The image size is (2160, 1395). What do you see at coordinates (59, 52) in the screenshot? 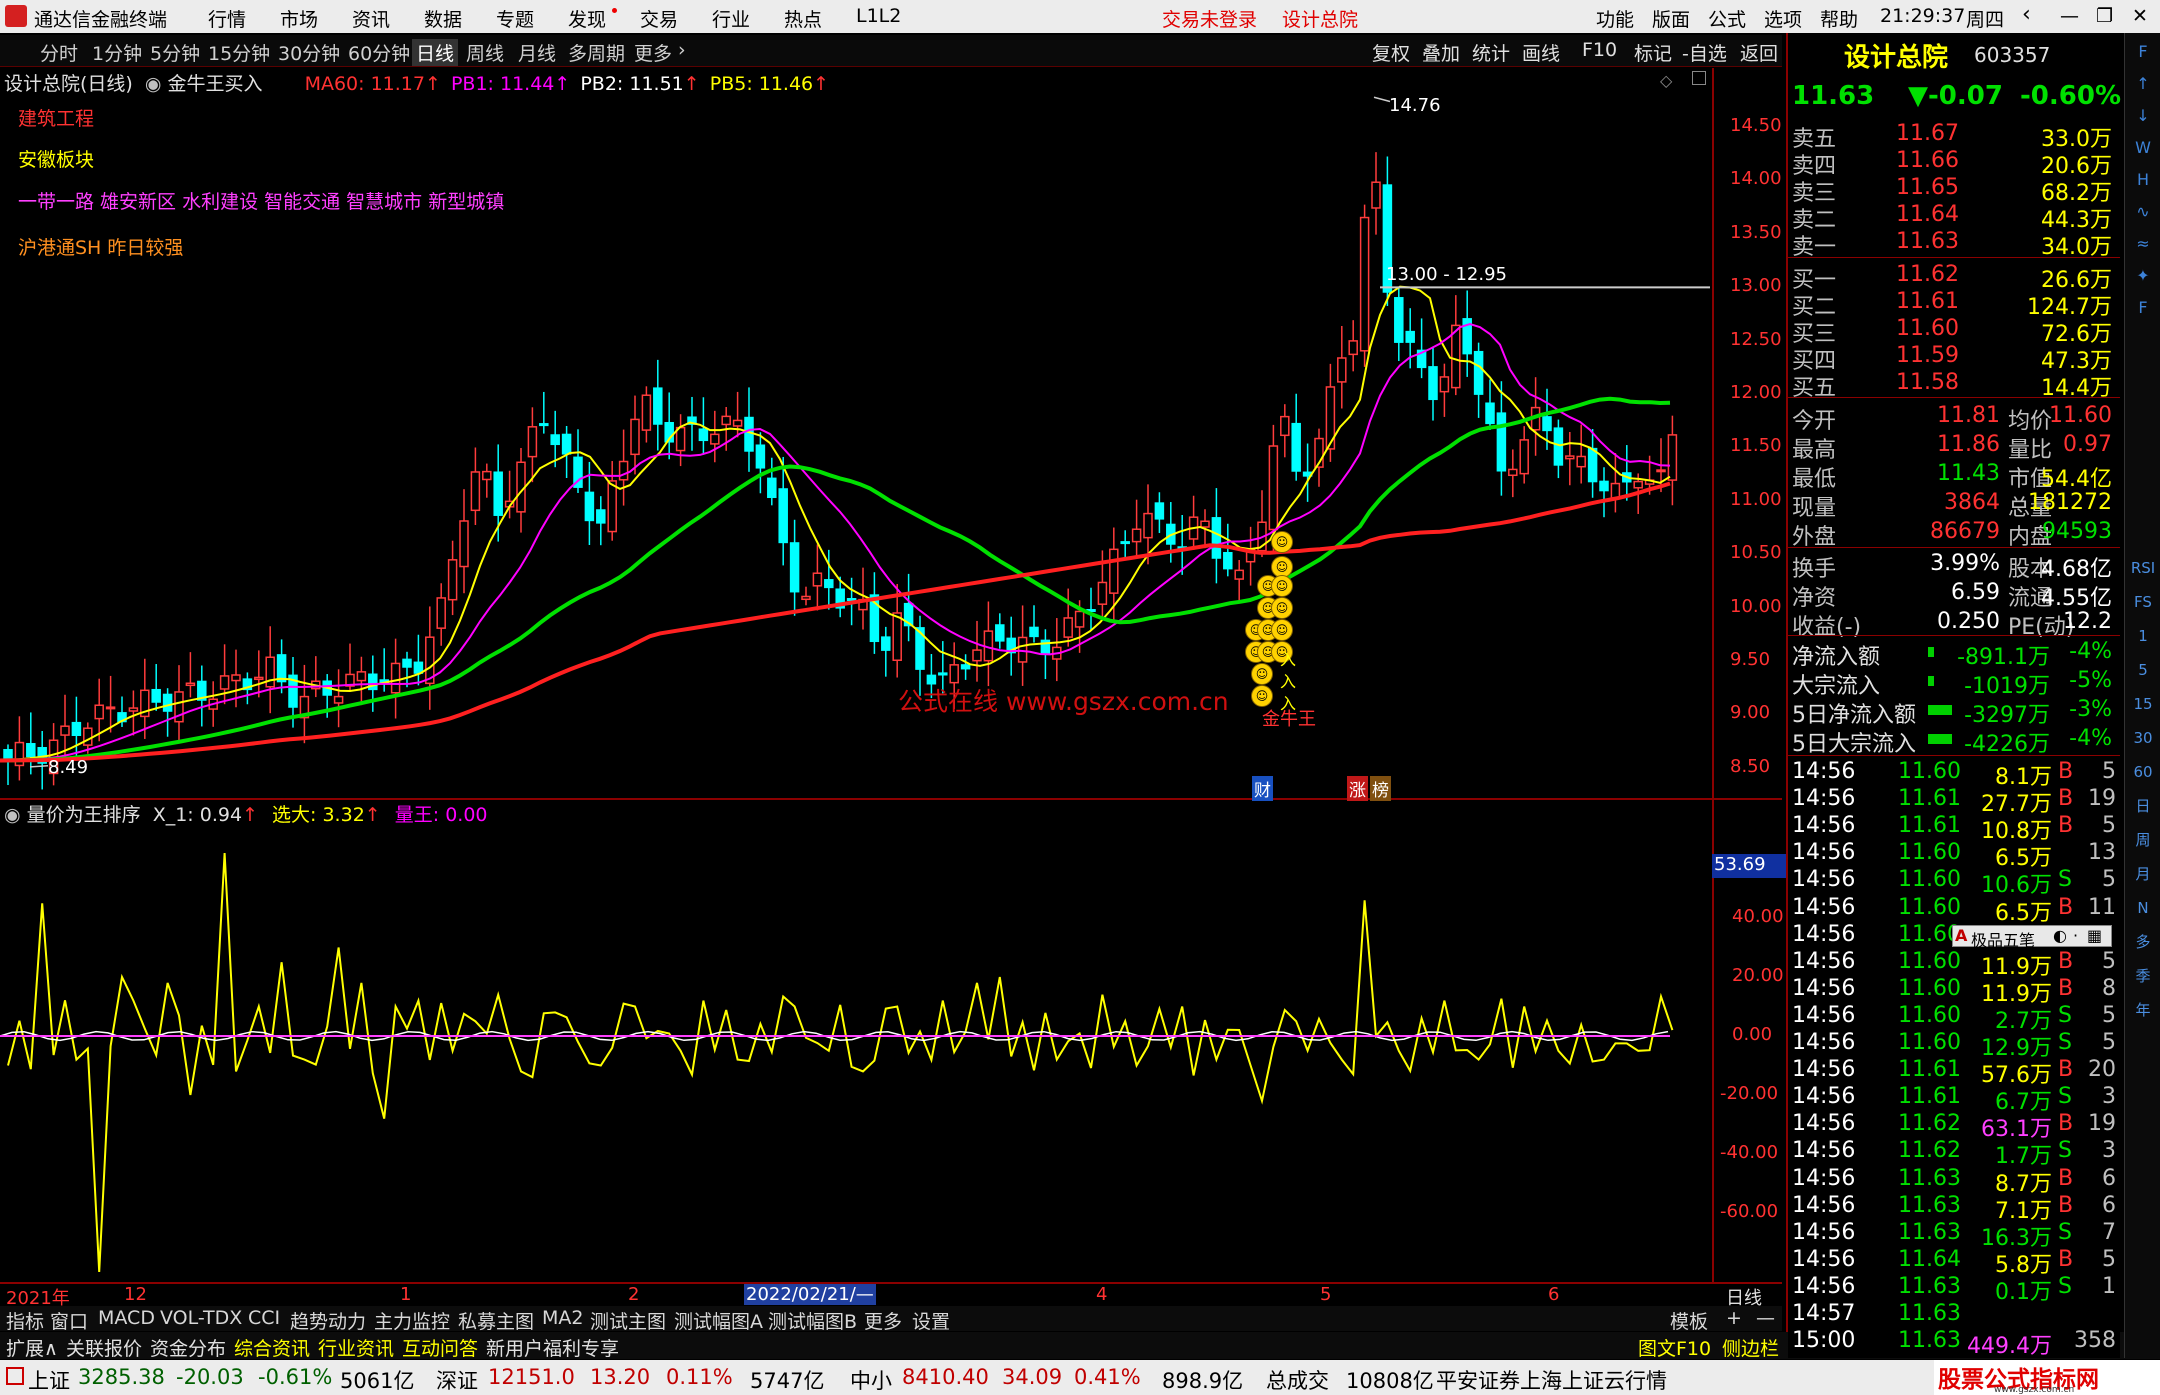
I see `period-fenshi: 分时` at bounding box center [59, 52].